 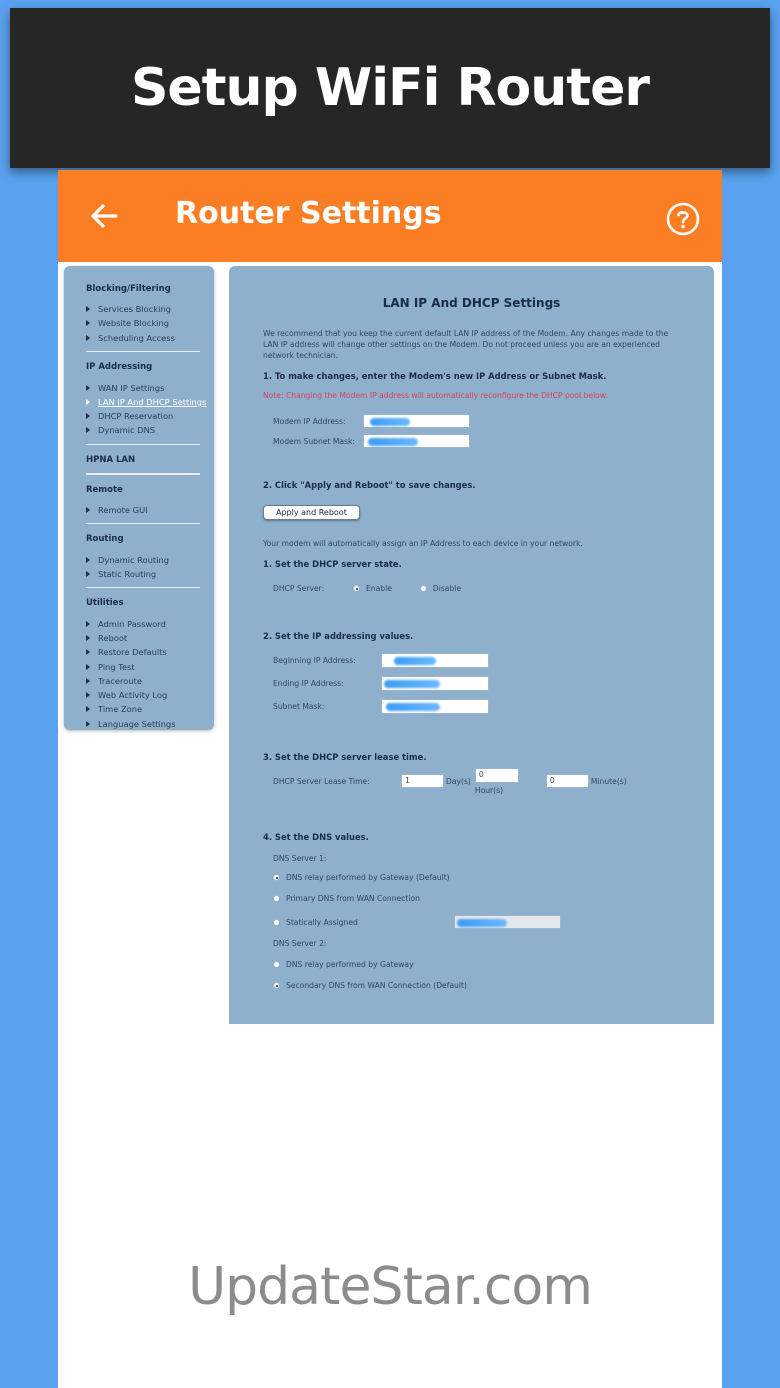 What do you see at coordinates (338, 636) in the screenshot?
I see `step-addressing: 2. Set the IP addressing values.` at bounding box center [338, 636].